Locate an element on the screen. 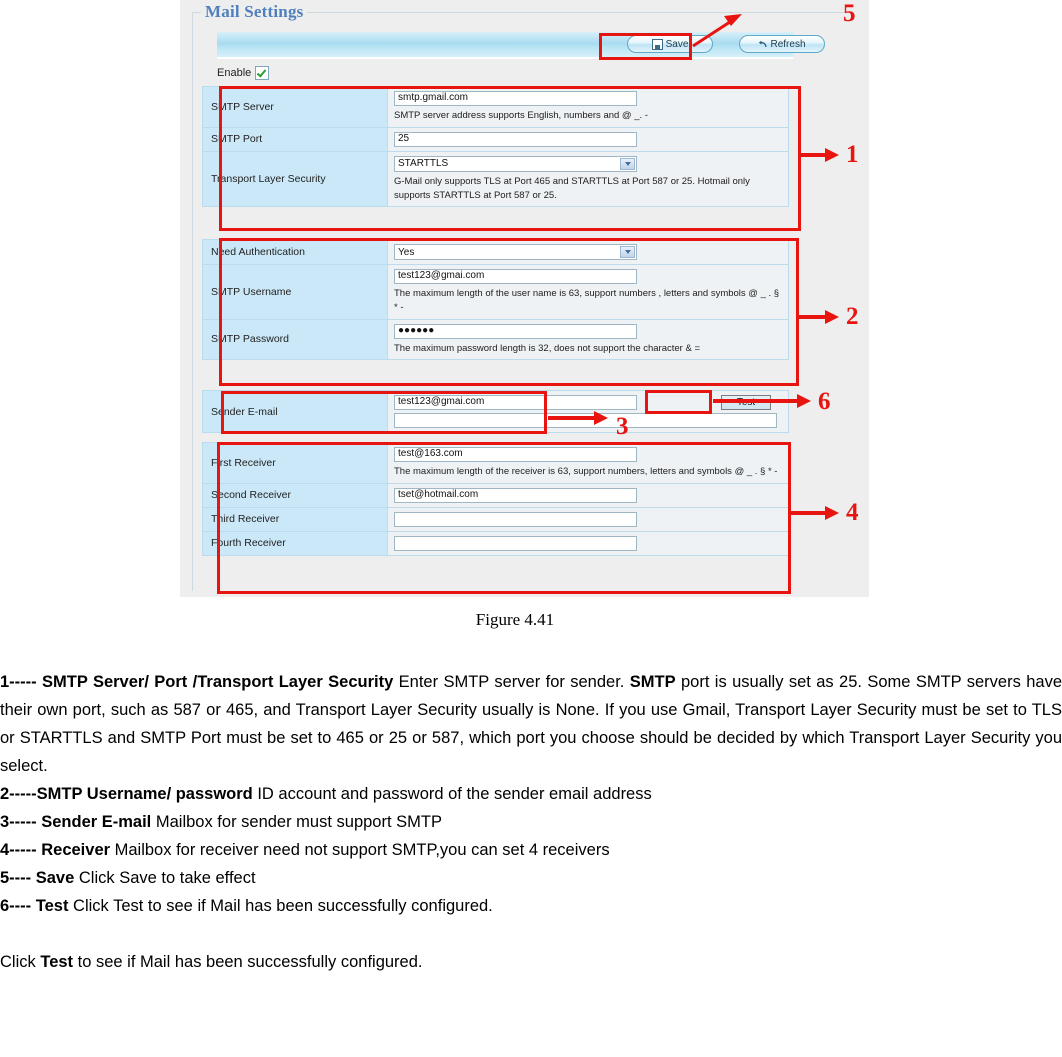 The width and height of the screenshot is (1062, 1057). item-1-text-a: Enter SMTP server for sender. is located at coordinates (511, 682).